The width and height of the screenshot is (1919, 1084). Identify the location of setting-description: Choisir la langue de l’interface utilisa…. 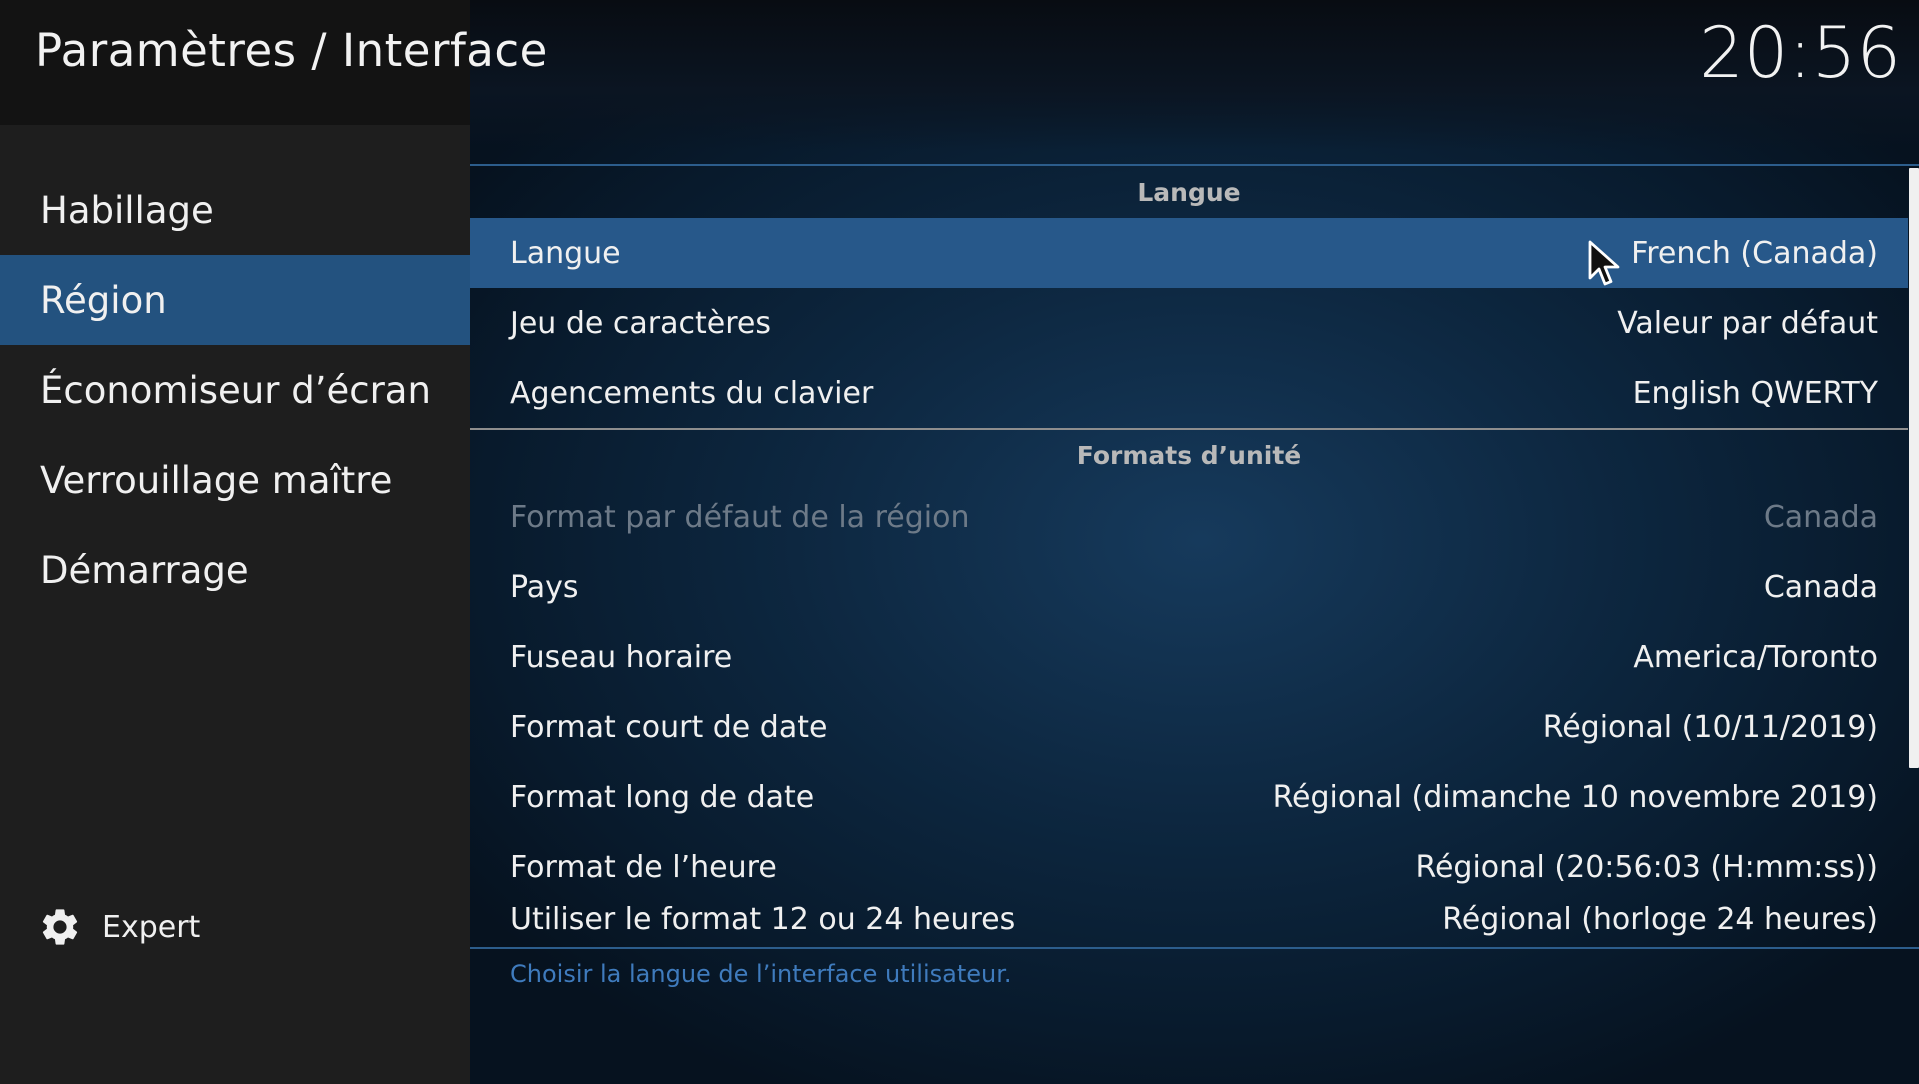
(761, 974).